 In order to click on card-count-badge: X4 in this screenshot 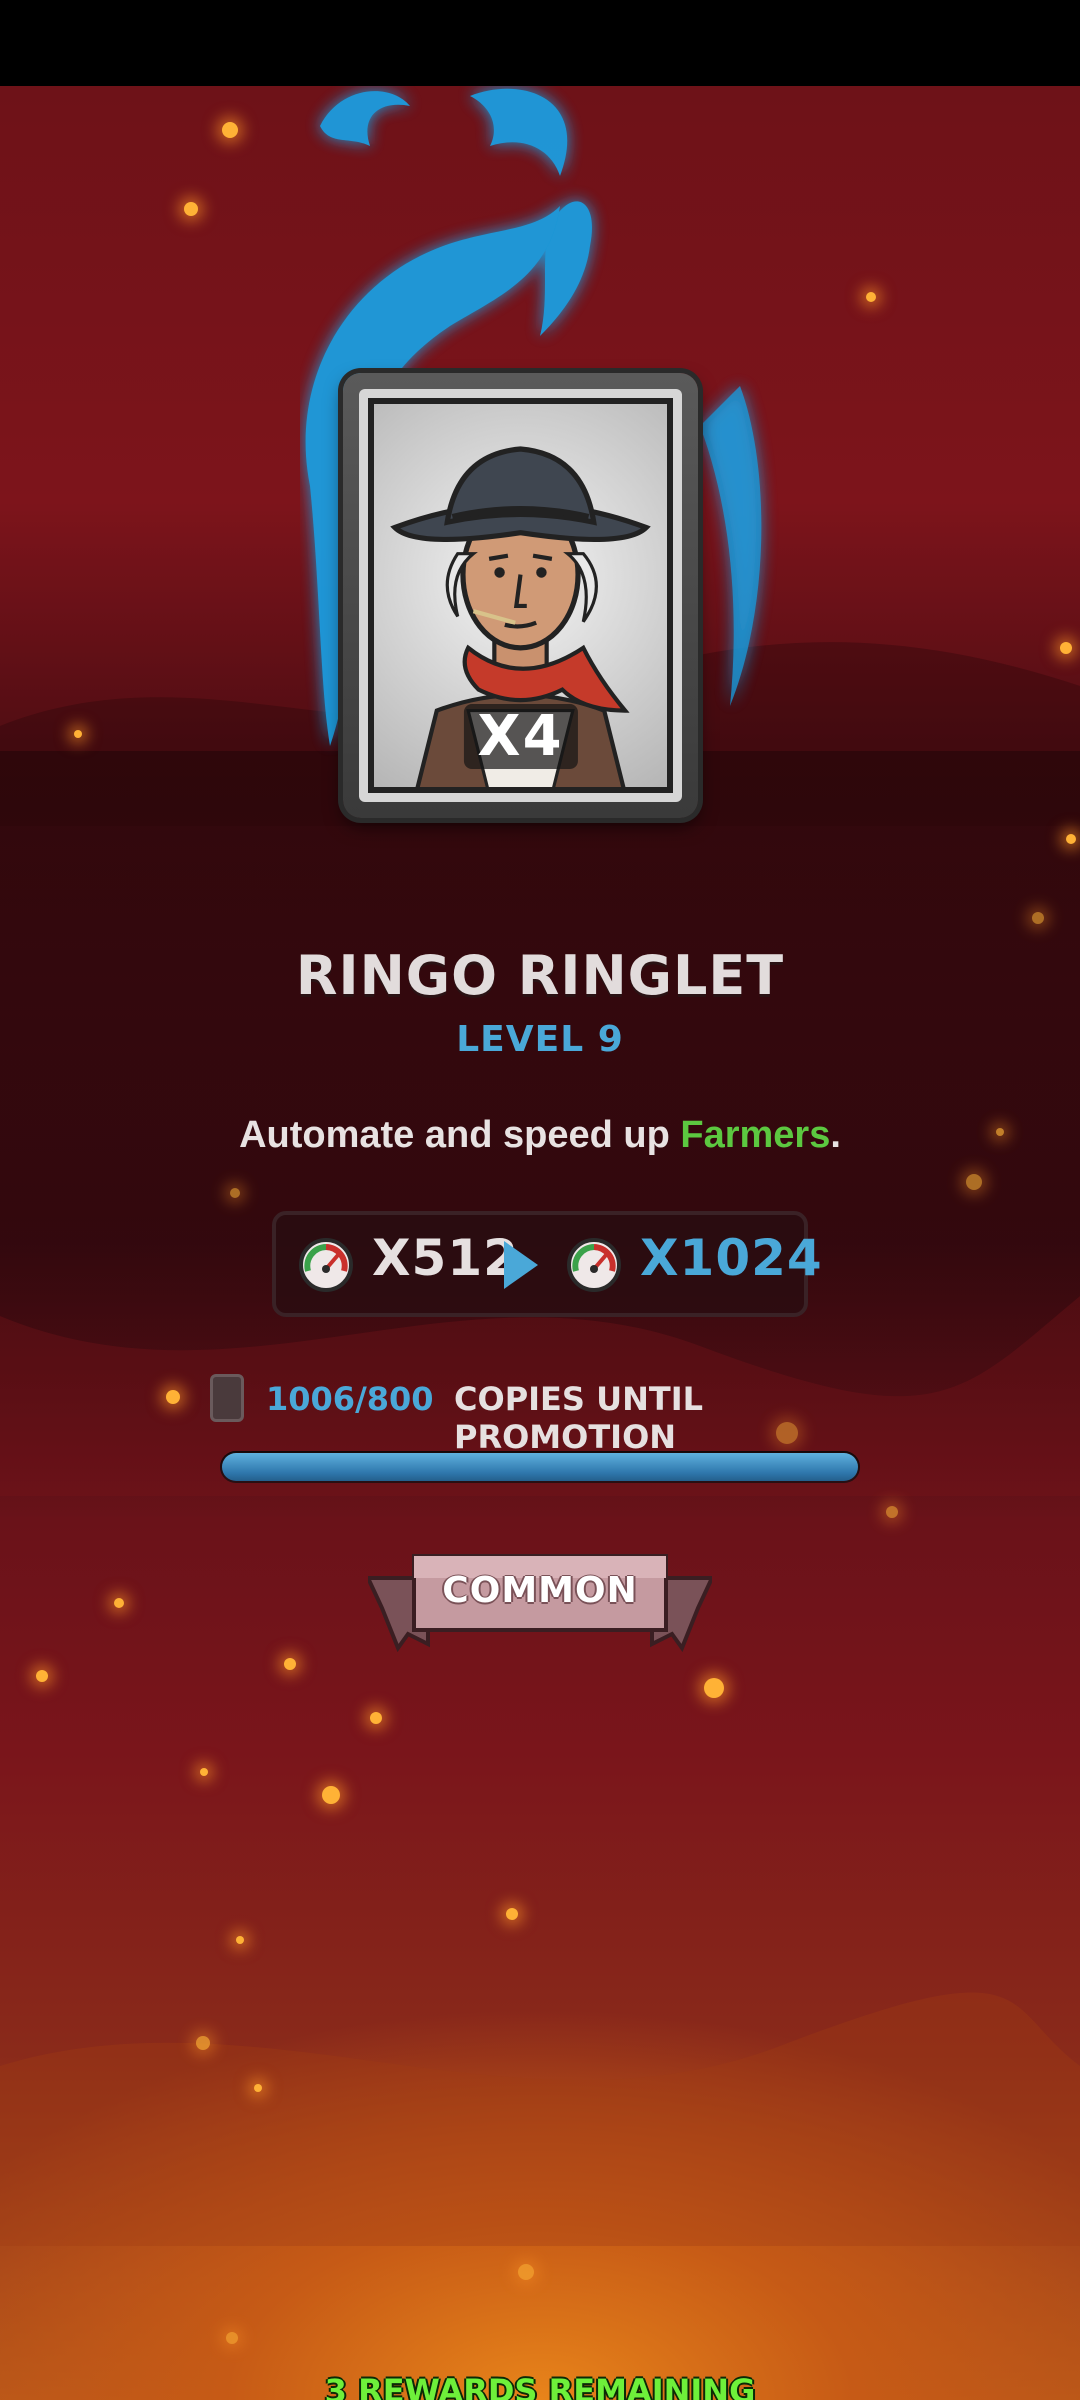, I will do `click(520, 736)`.